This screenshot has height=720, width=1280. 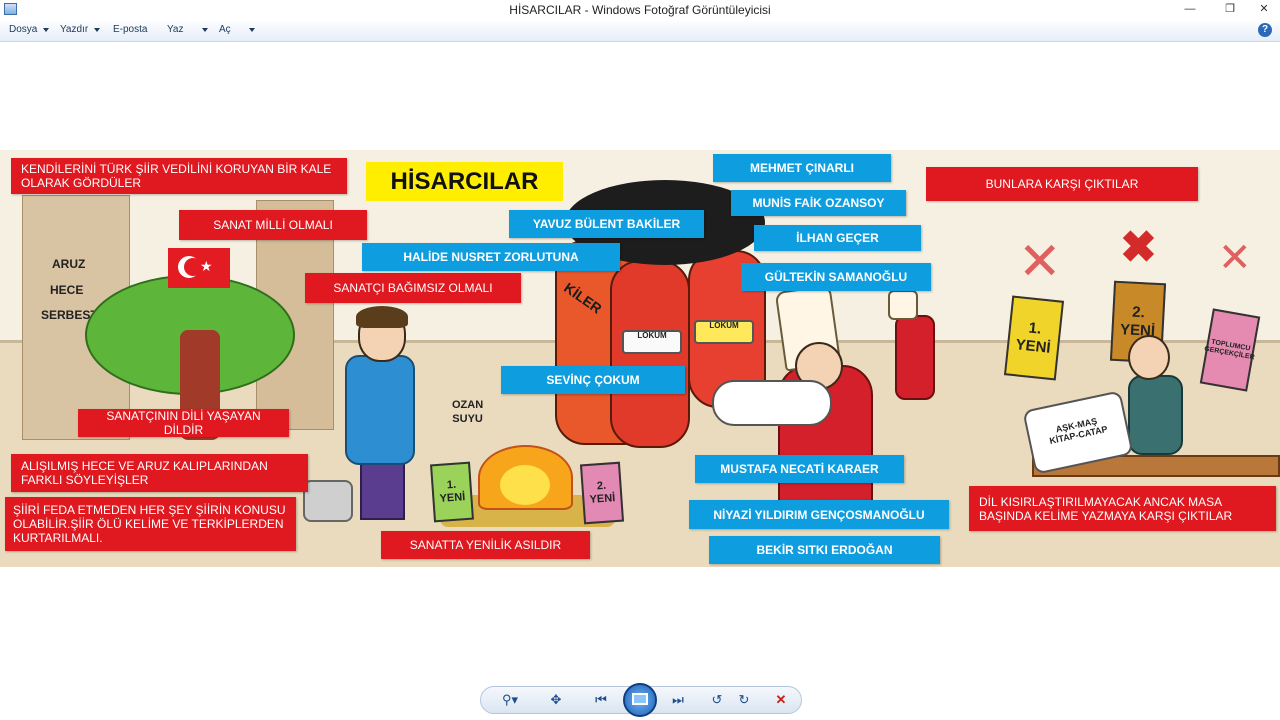 I want to click on label-halide: HALİDE NUSRET ZORLUTUNA, so click(x=491, y=257).